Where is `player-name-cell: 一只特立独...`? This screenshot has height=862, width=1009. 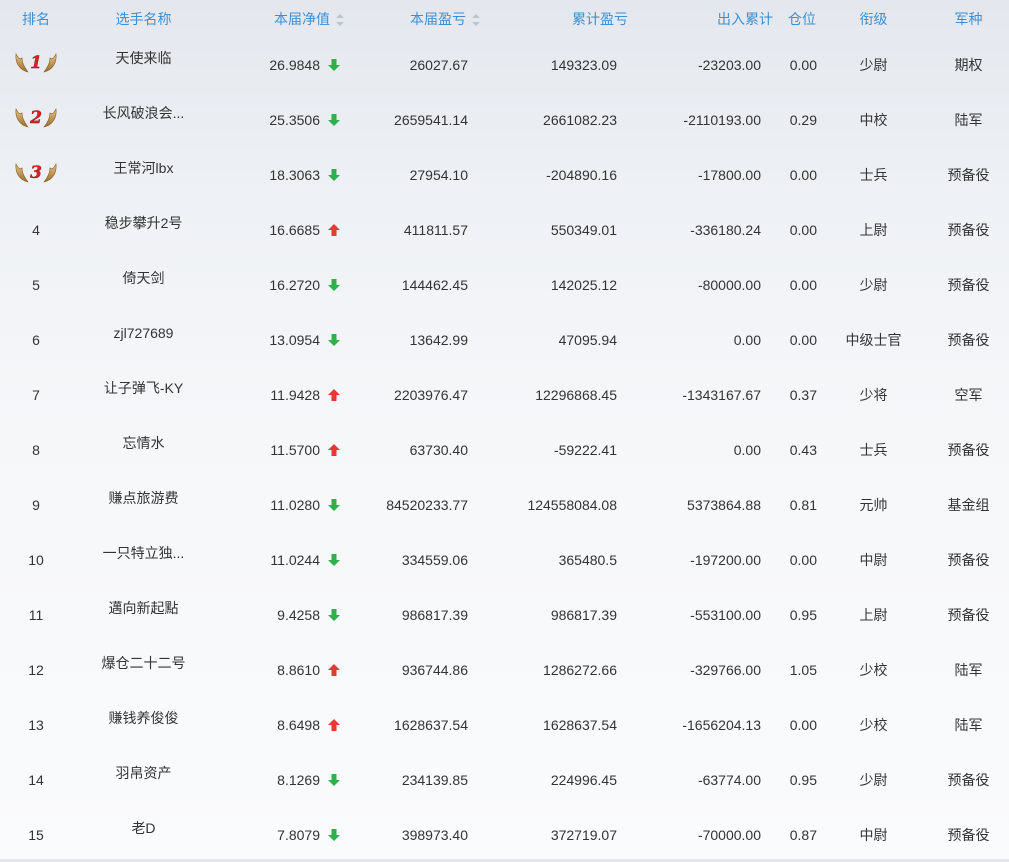
player-name-cell: 一只特立独... is located at coordinates (143, 559).